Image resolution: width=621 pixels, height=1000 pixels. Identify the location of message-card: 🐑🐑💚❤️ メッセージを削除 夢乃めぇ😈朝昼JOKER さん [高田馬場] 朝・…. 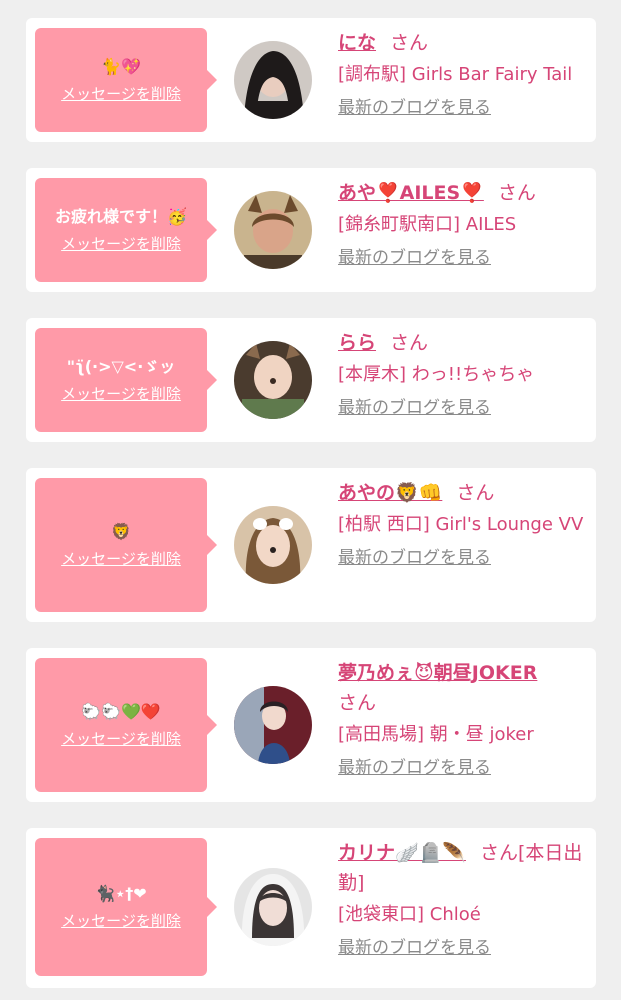
(311, 725).